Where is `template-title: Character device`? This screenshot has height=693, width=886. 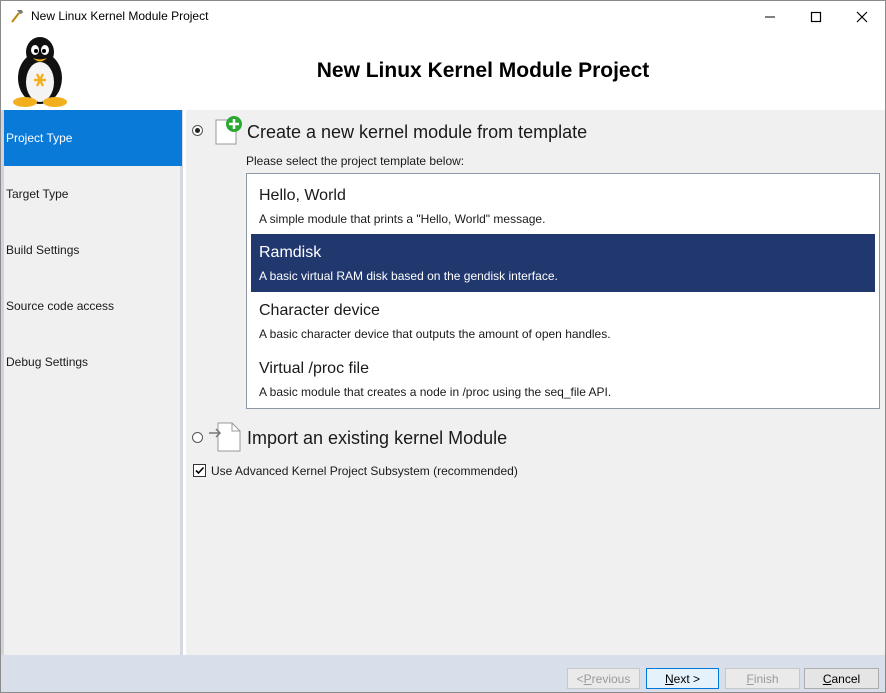
template-title: Character device is located at coordinates (319, 310).